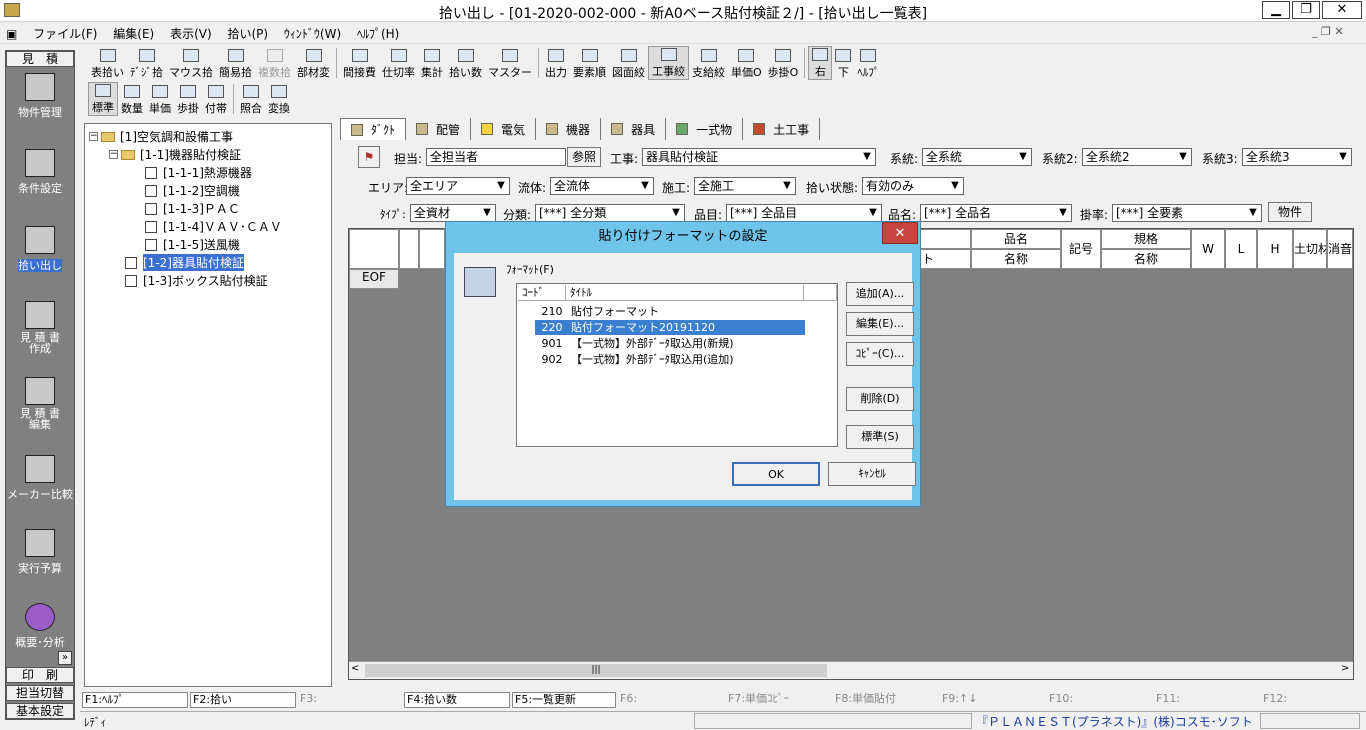 This screenshot has height=730, width=1366. Describe the element at coordinates (146, 63) in the screenshot. I see `toolbar-button-digitizer: ﾃﾞｼﾞ拾` at that location.